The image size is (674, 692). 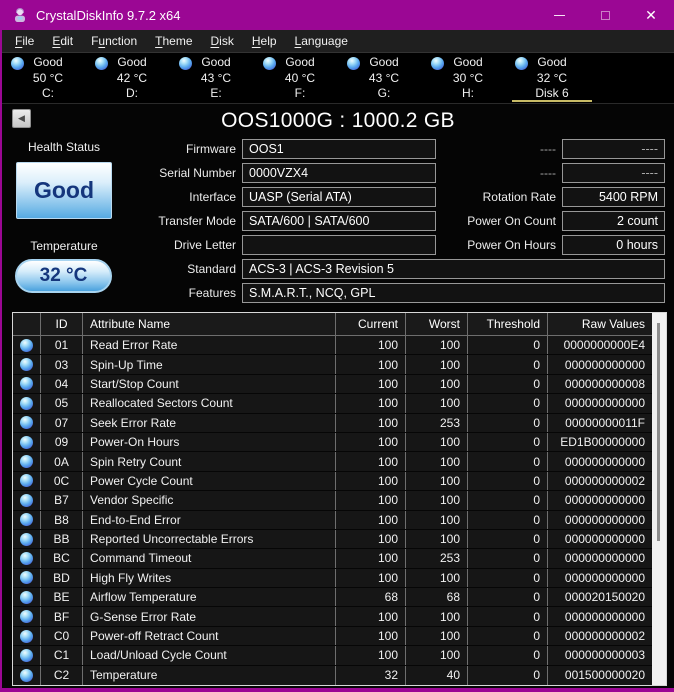 What do you see at coordinates (209, 675) in the screenshot?
I see `attribute-name: Temperature` at bounding box center [209, 675].